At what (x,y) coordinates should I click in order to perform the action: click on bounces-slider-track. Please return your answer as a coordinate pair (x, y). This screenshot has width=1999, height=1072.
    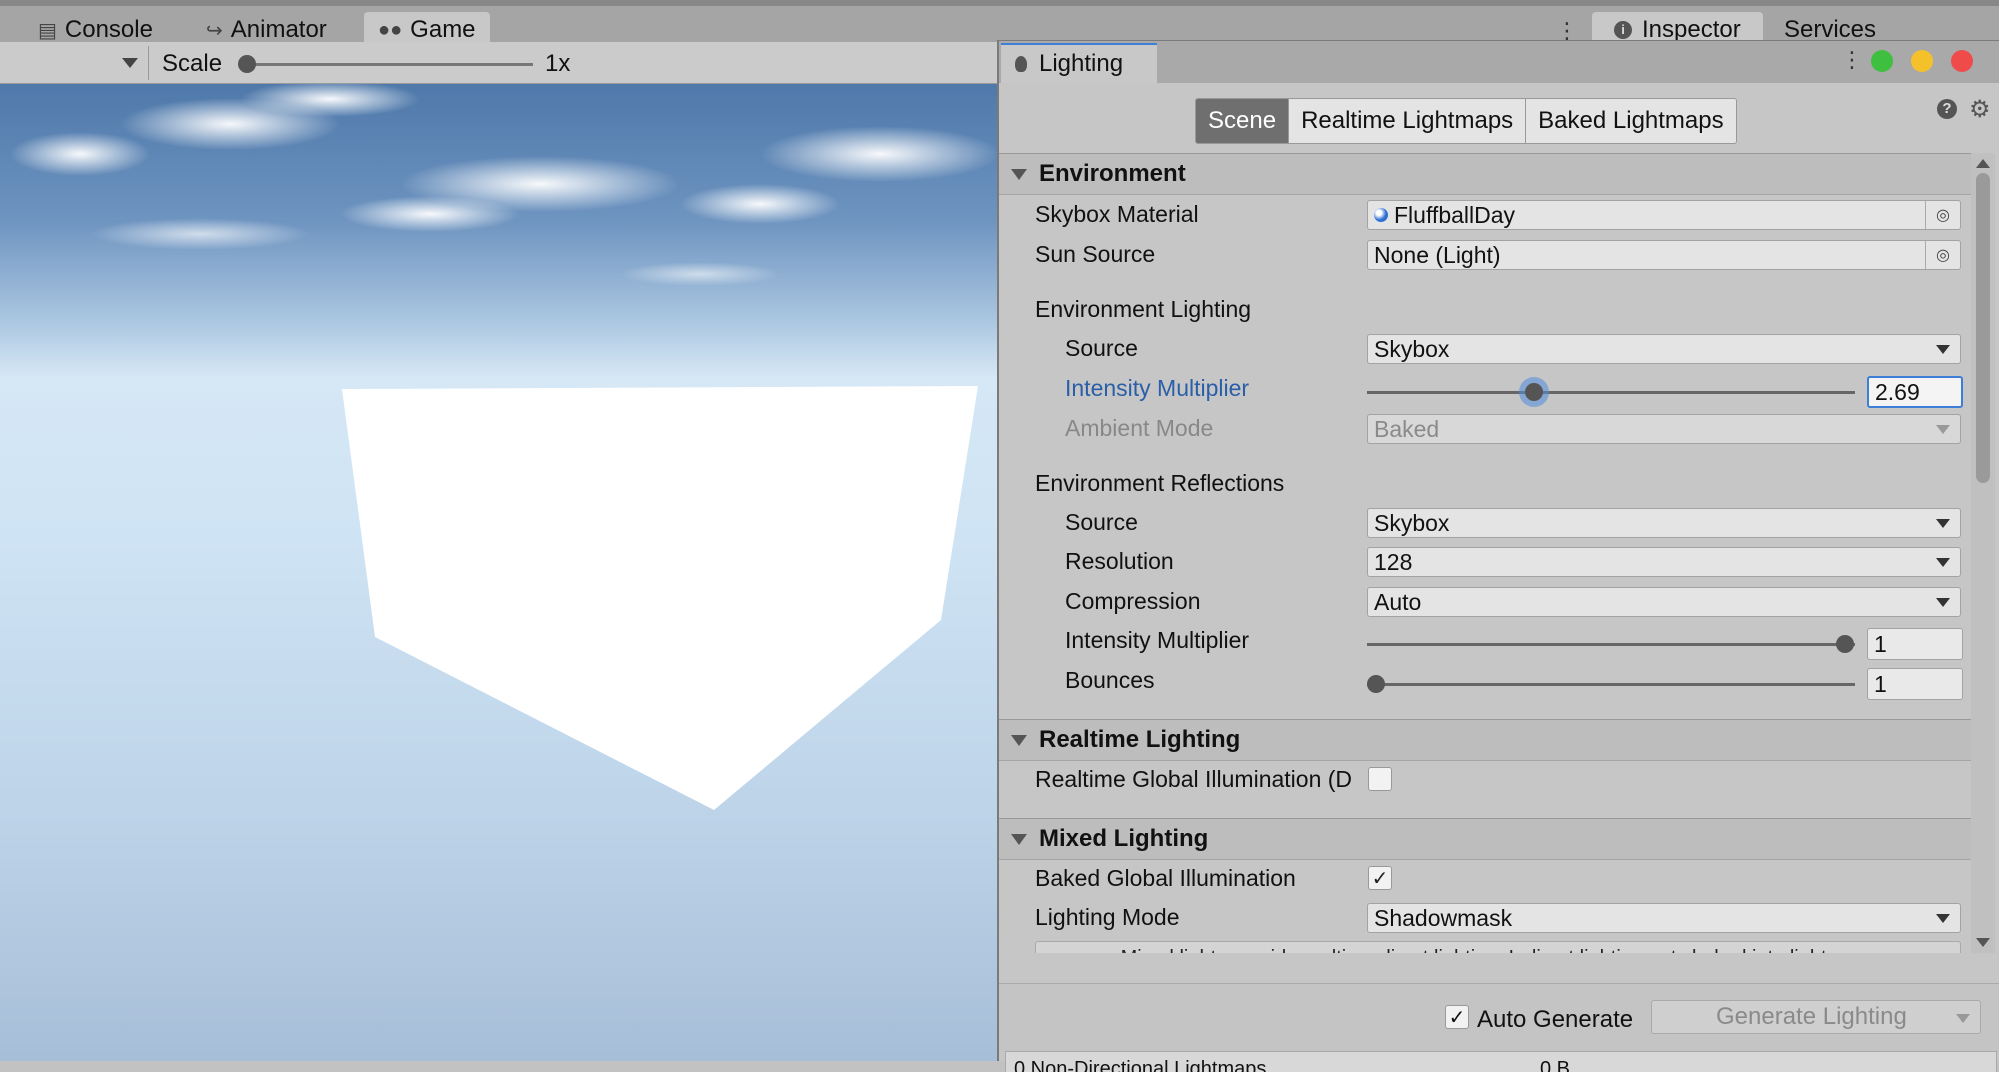
    Looking at the image, I should click on (1611, 684).